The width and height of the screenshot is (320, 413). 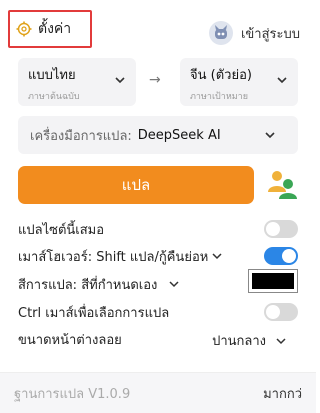 I want to click on always-translate-label: แปลไซต์นี้เสมอ, so click(x=61, y=230).